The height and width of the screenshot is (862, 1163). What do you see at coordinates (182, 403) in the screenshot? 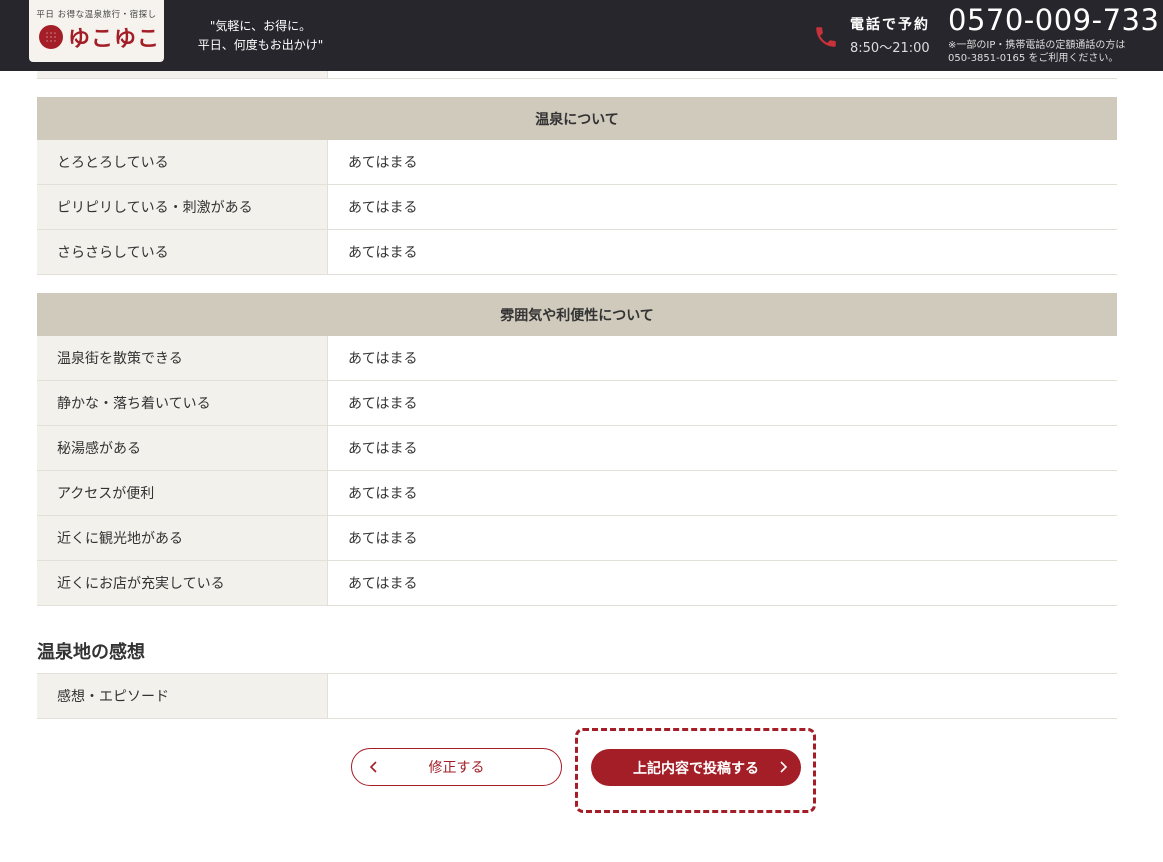
I see `row-label: 静かな・落ち着いている` at bounding box center [182, 403].